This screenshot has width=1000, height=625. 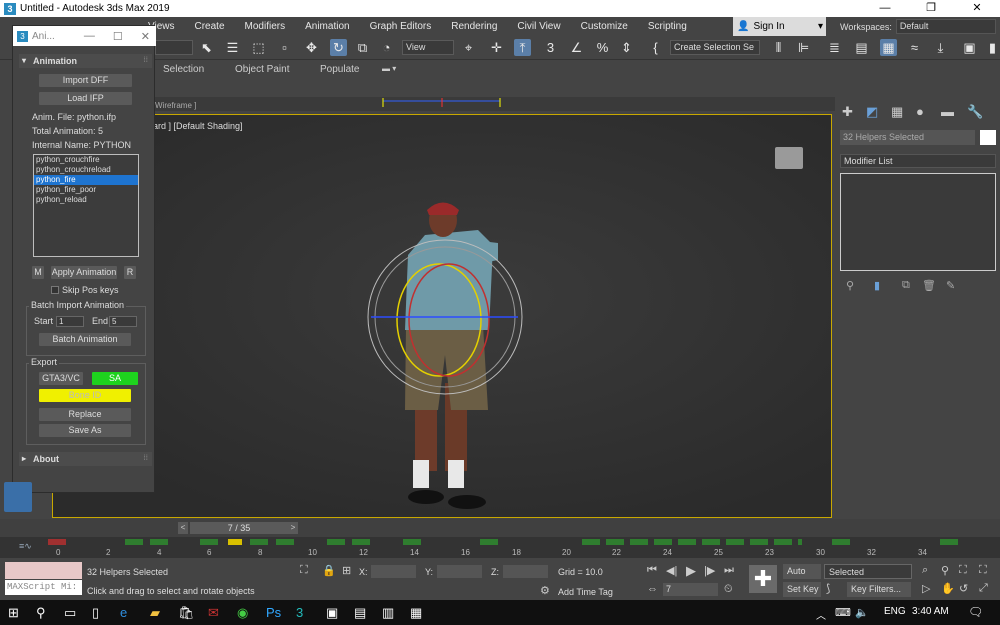 What do you see at coordinates (38, 272) in the screenshot?
I see `m-button: M` at bounding box center [38, 272].